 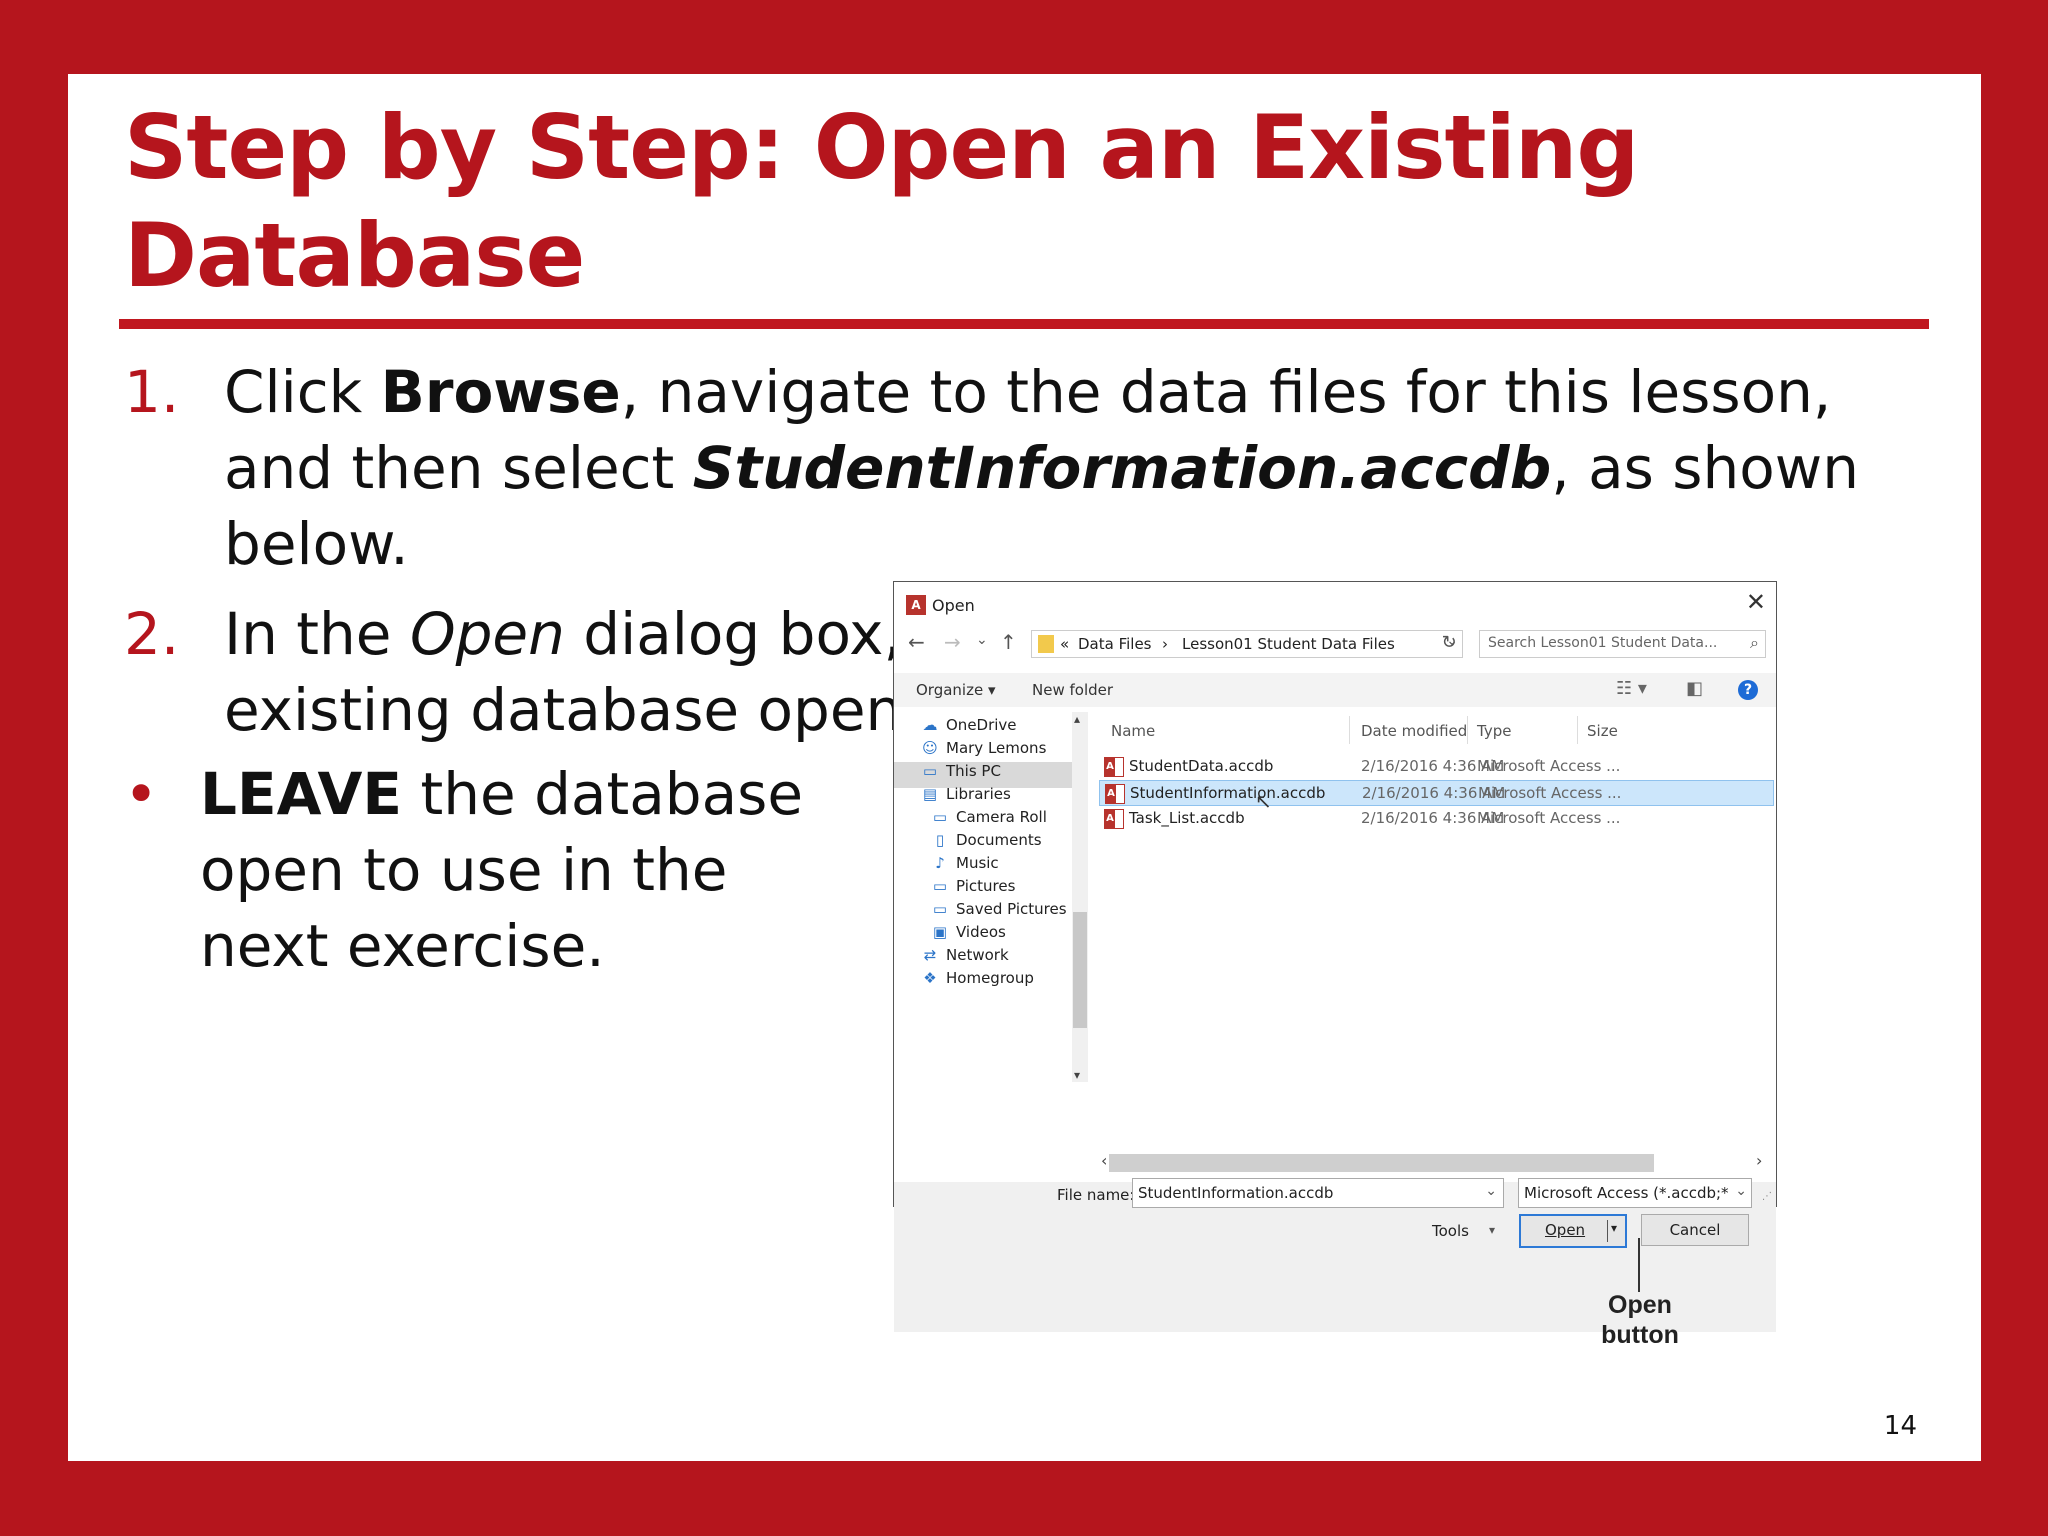 What do you see at coordinates (1335, 601) in the screenshot?
I see `dialog-titlebar: A Open ✕` at bounding box center [1335, 601].